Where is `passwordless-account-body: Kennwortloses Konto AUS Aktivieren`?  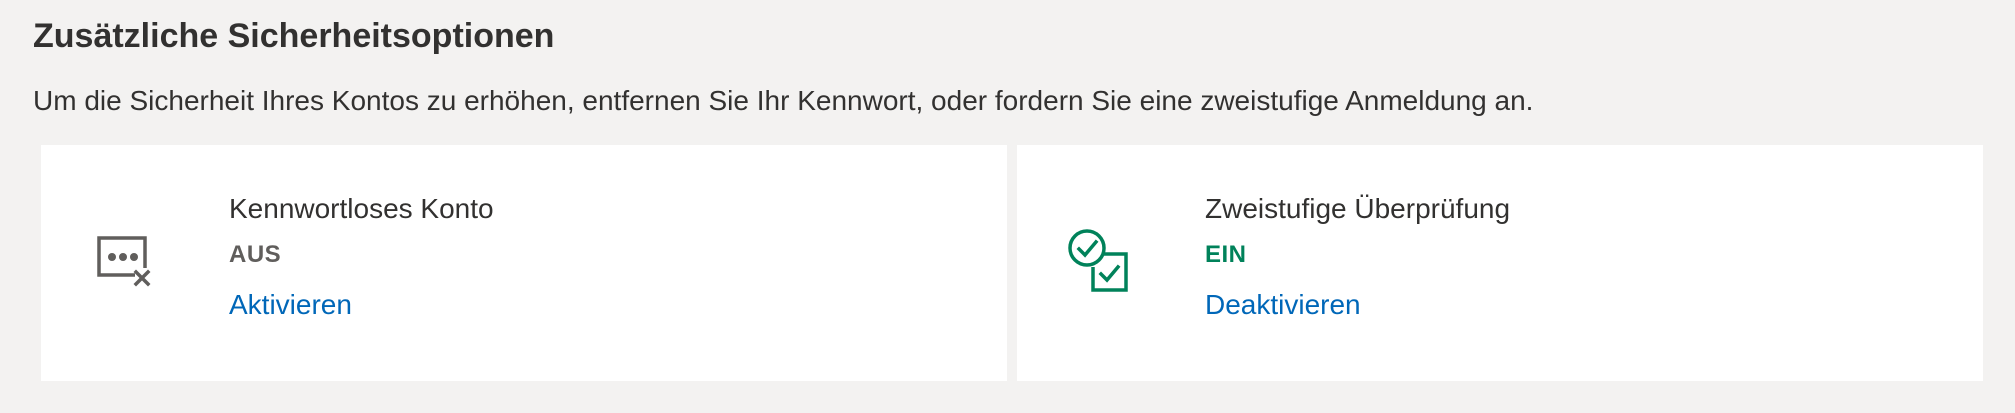 passwordless-account-body: Kennwortloses Konto AUS Aktivieren is located at coordinates (361, 257).